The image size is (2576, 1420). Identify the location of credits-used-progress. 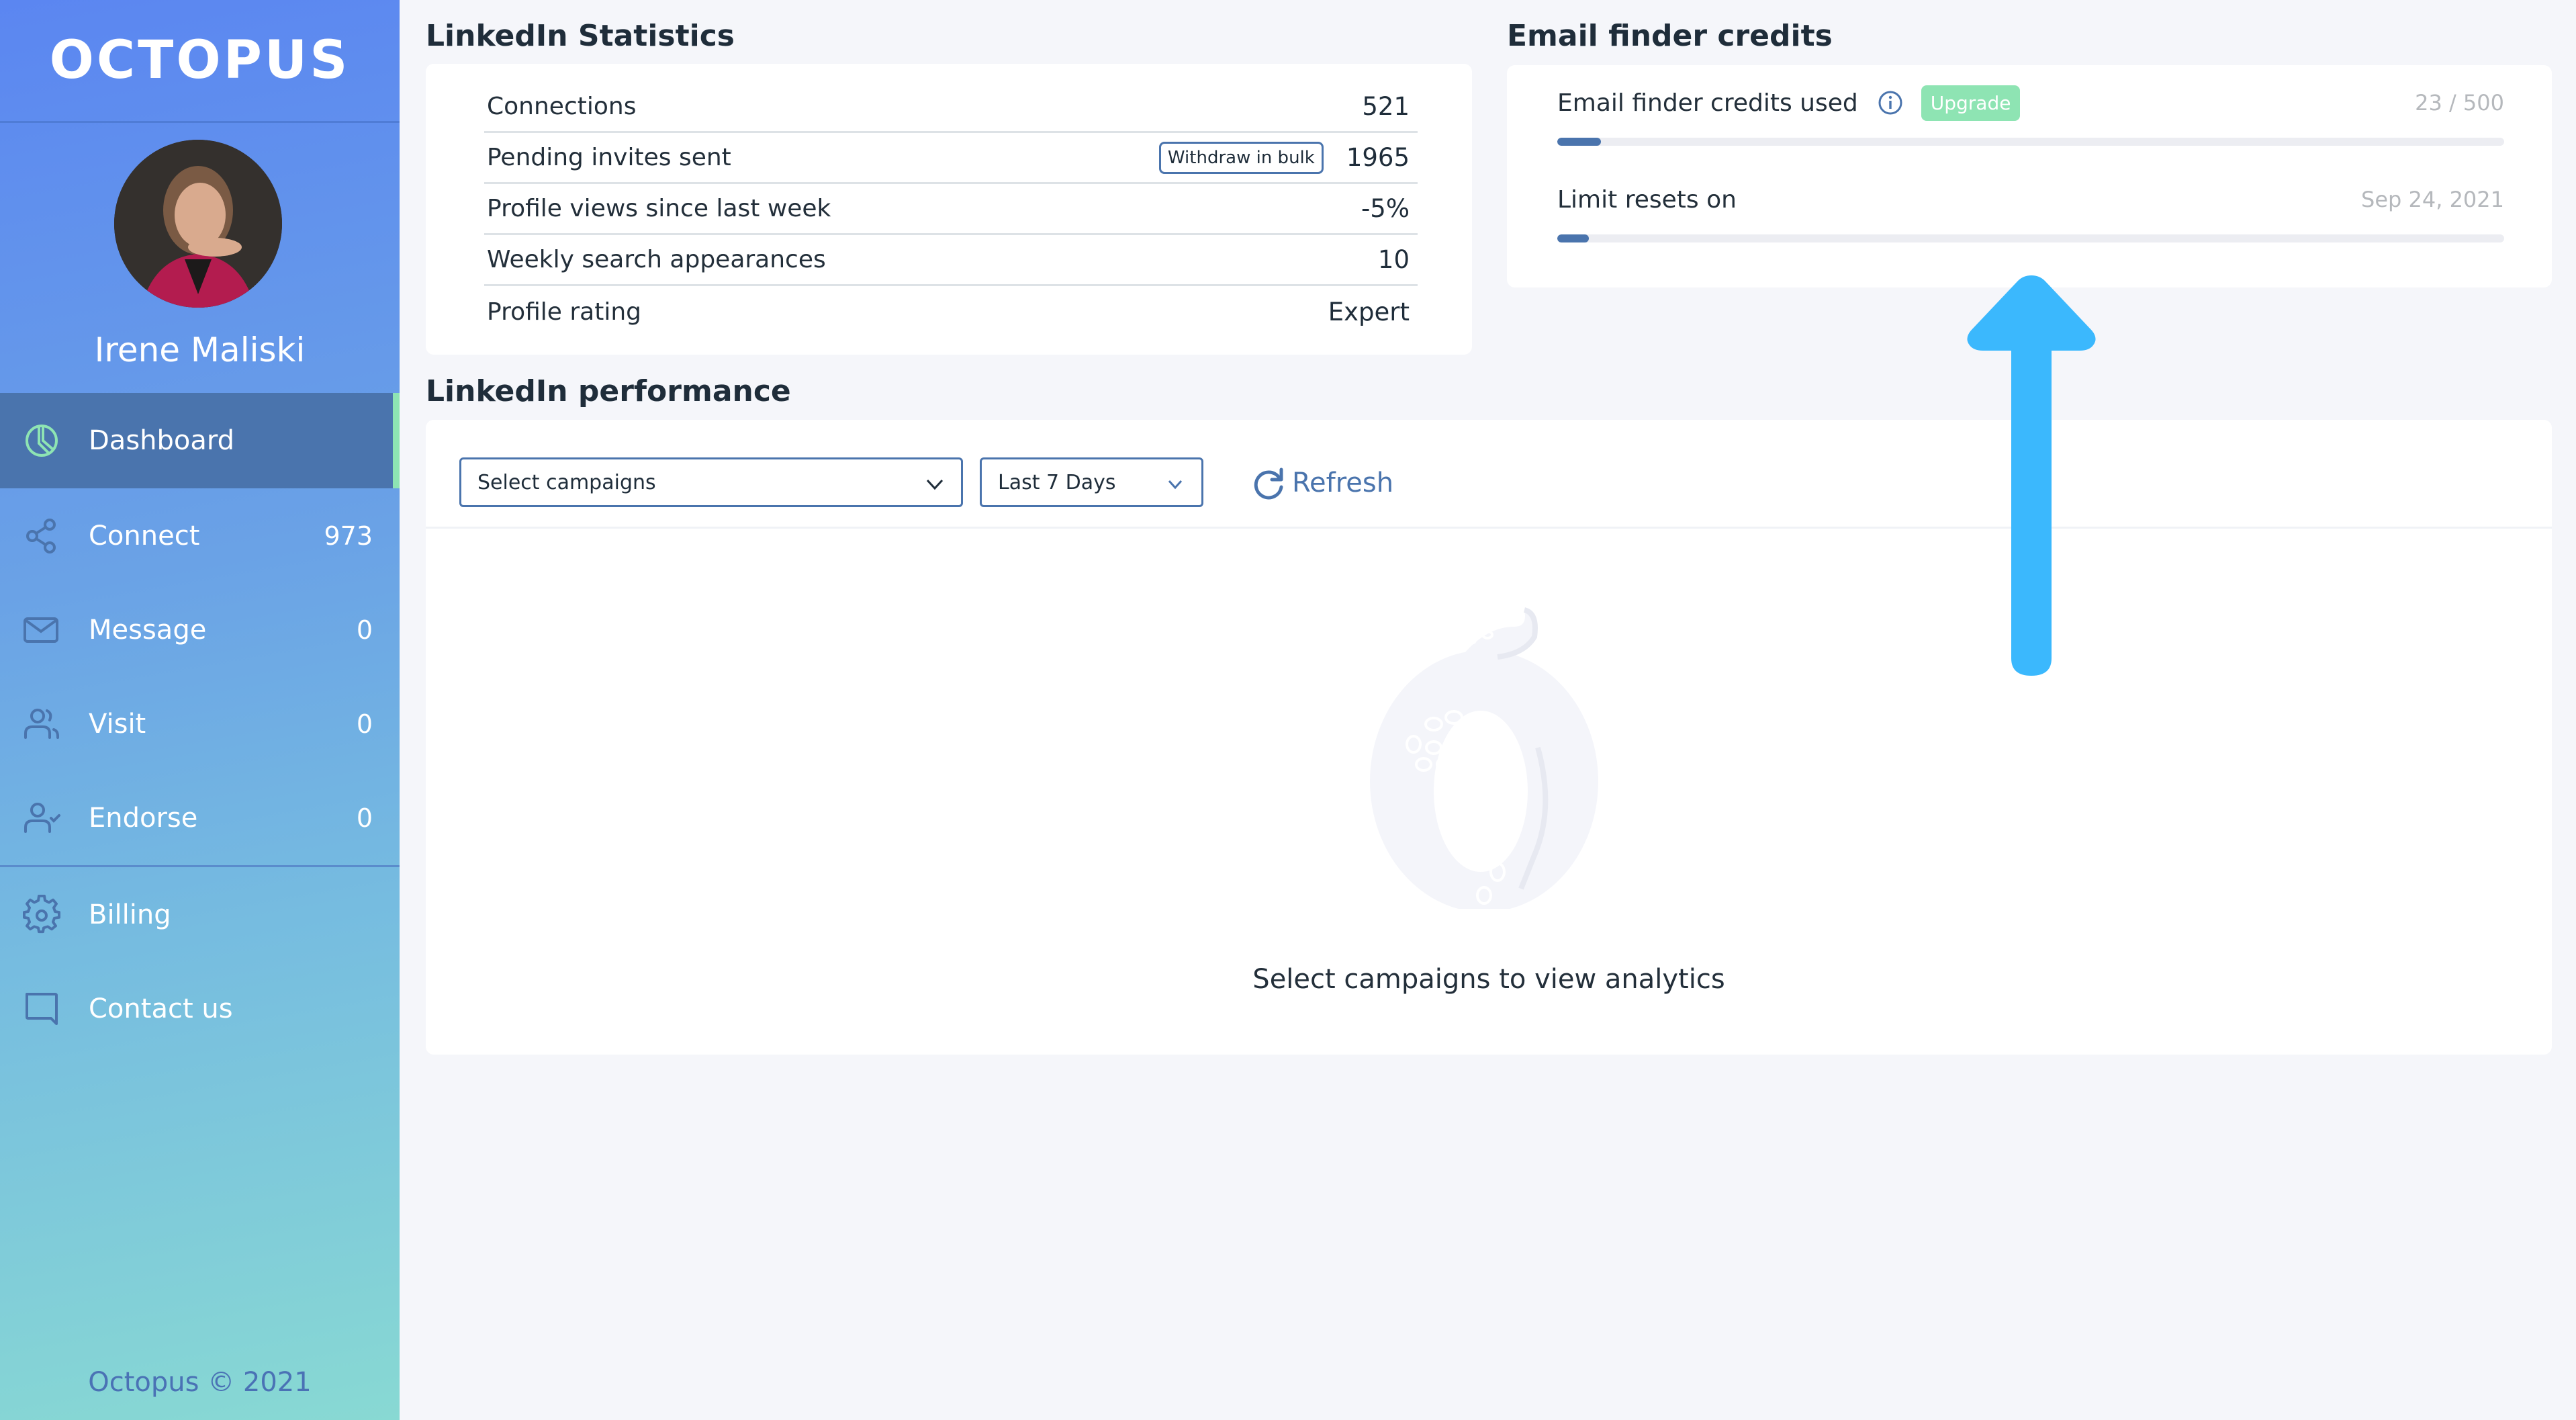
(2030, 142).